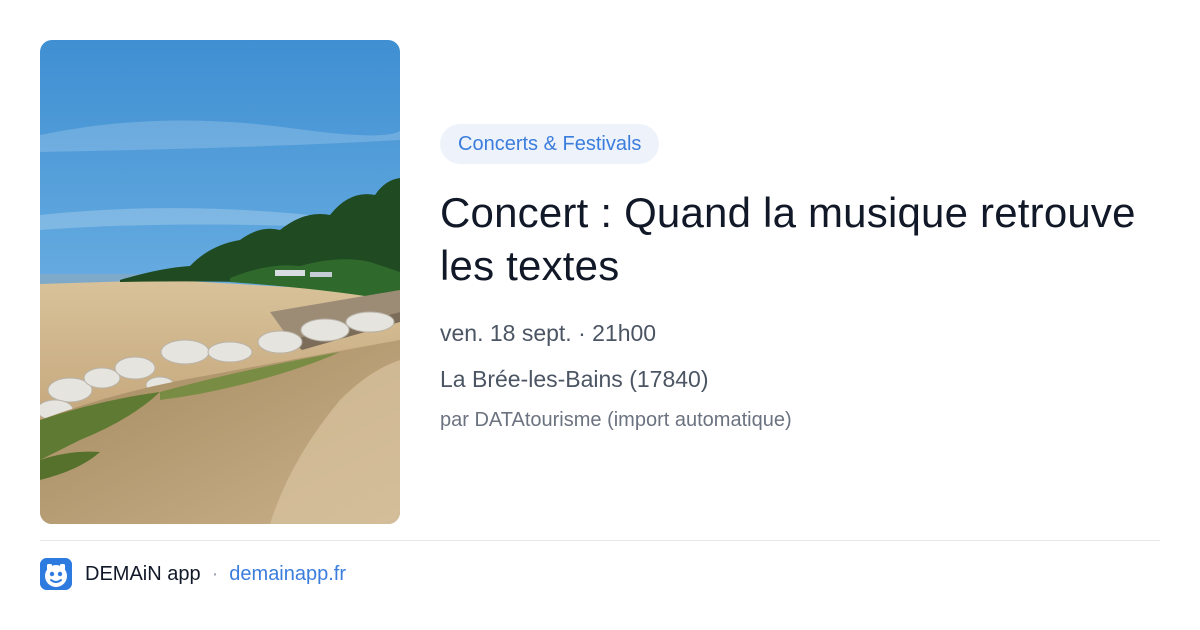  What do you see at coordinates (616, 420) in the screenshot?
I see `event-source: par DATAtourisme (import automatique)` at bounding box center [616, 420].